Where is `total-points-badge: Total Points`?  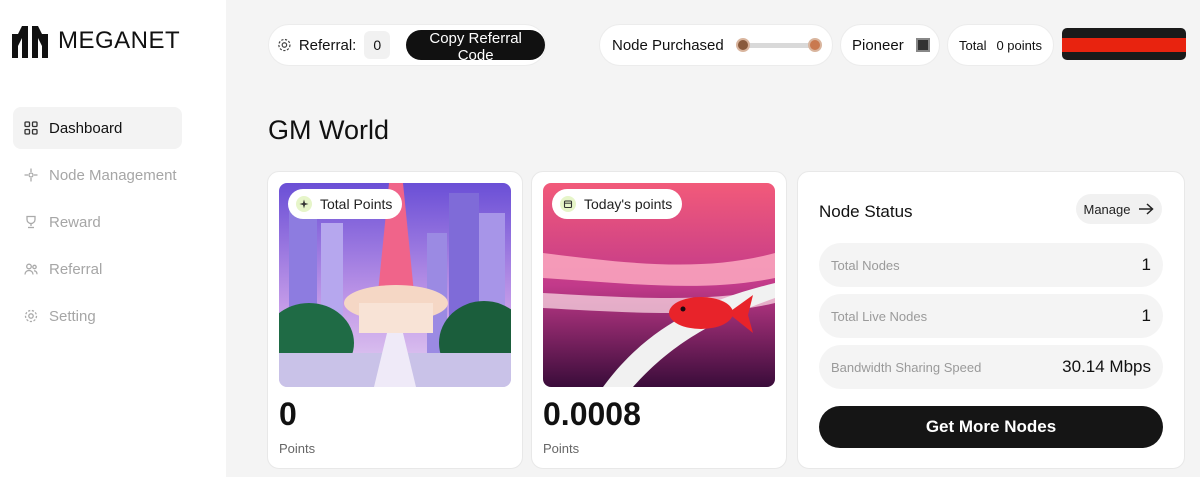 total-points-badge: Total Points is located at coordinates (345, 204).